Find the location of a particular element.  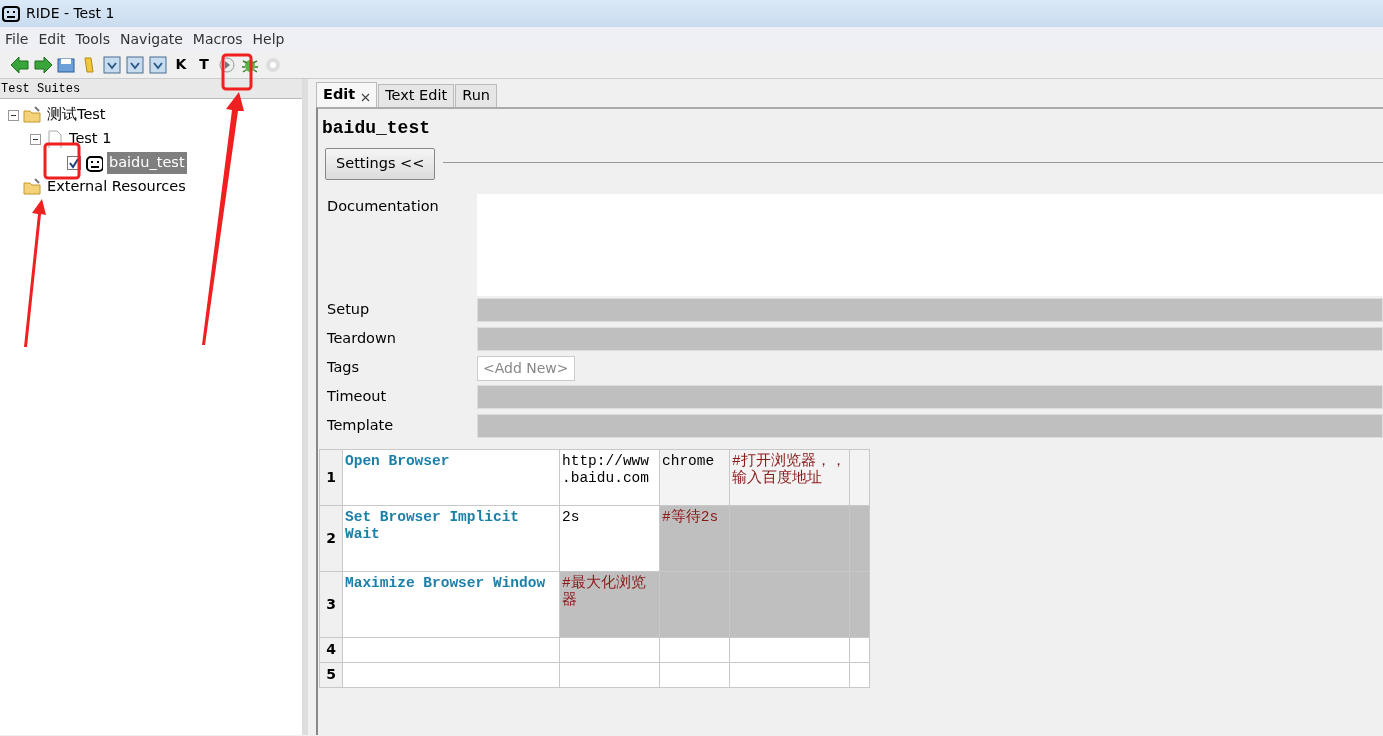

field-label: Tags is located at coordinates (344, 368).